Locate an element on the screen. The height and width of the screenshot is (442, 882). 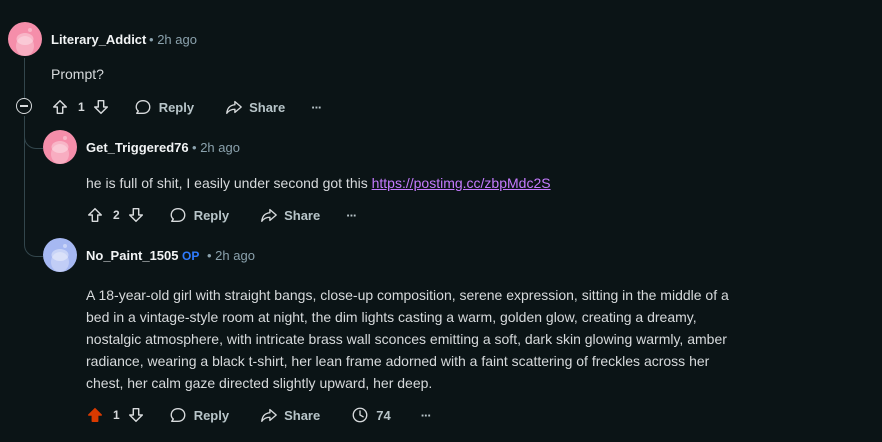
collapse-thread-button is located at coordinates (24, 106).